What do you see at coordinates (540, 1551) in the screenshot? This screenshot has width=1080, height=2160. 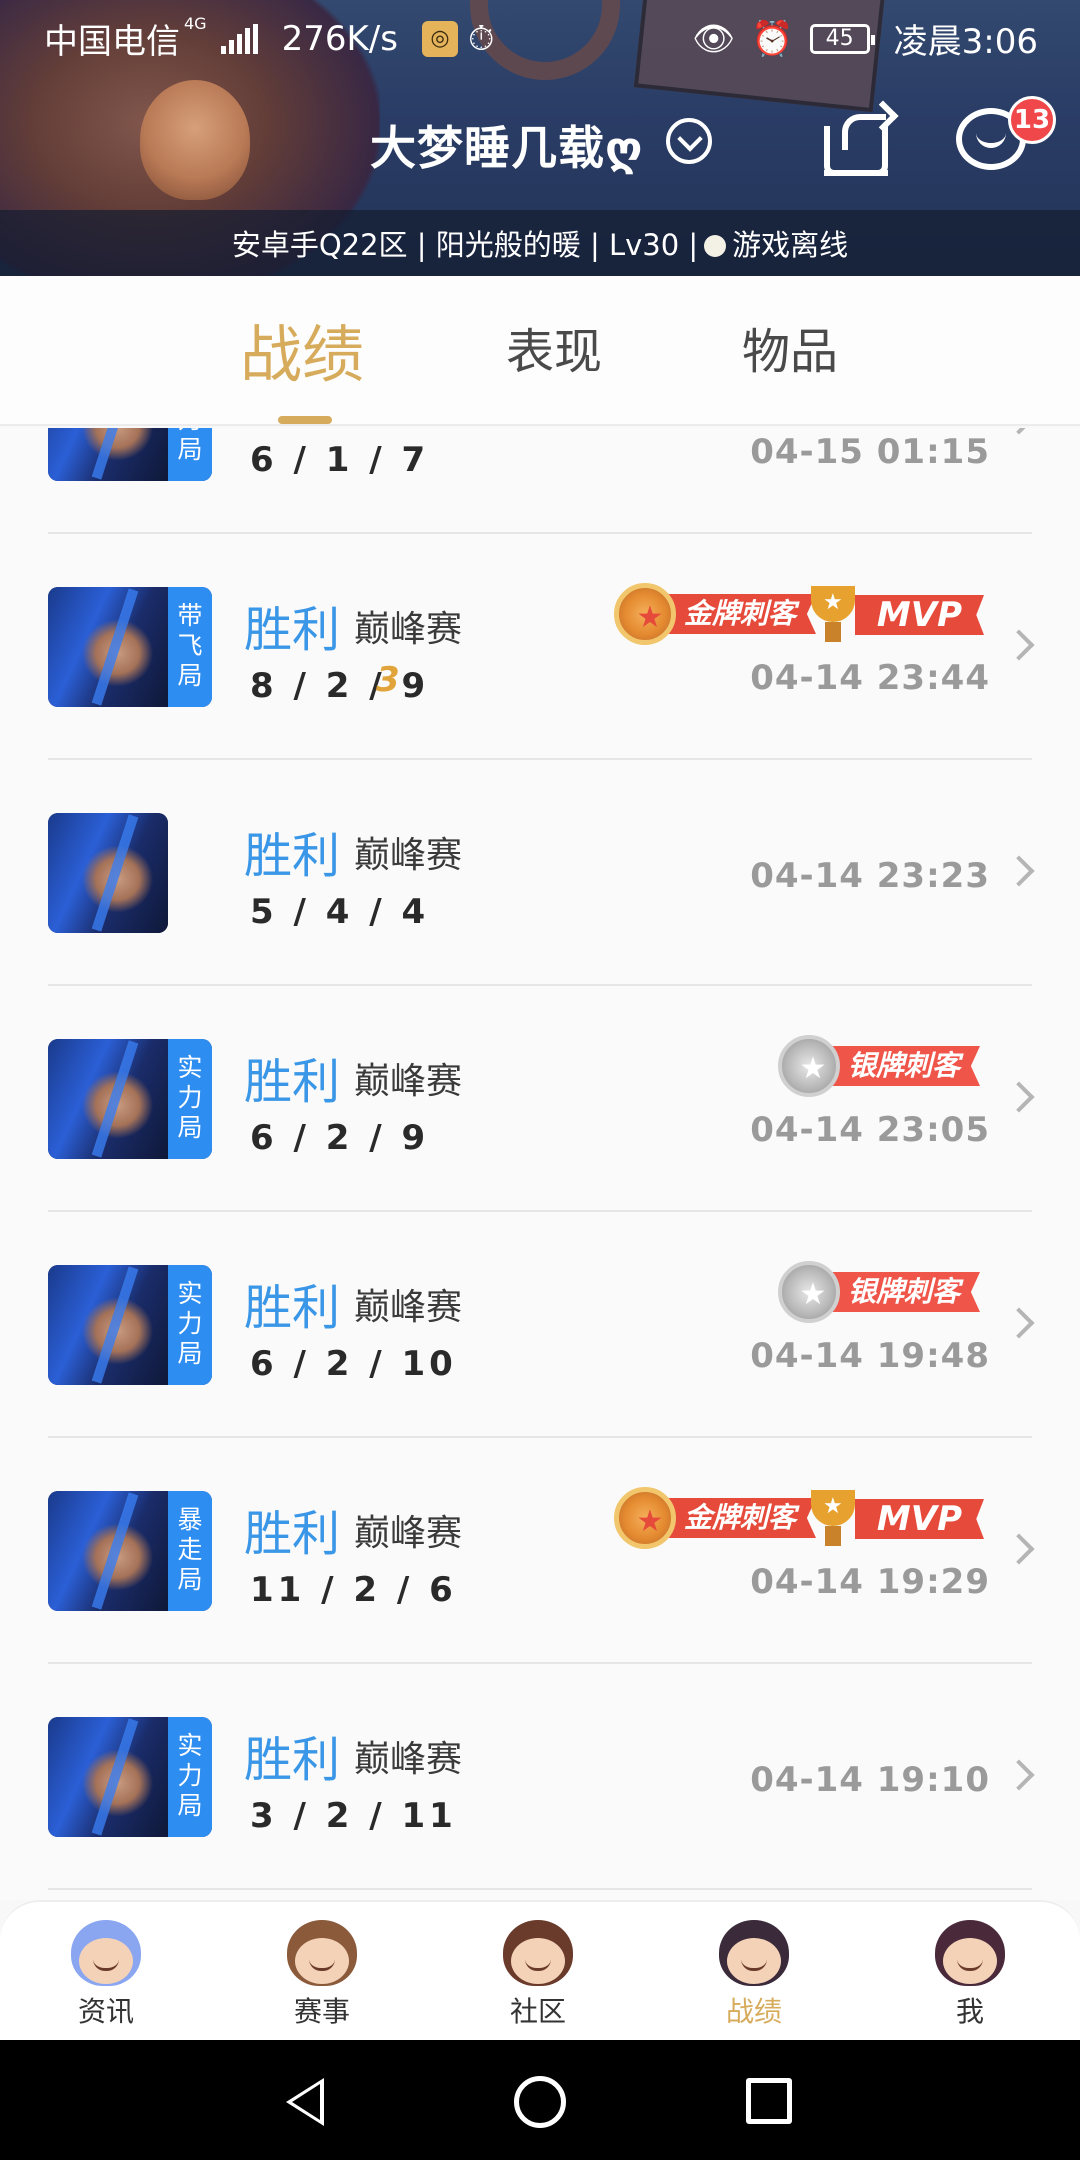 I see `match-row: 暴走局胜利巅峰赛 11 / 2 / 6 金牌刺客 MVP 04-14 19:29` at bounding box center [540, 1551].